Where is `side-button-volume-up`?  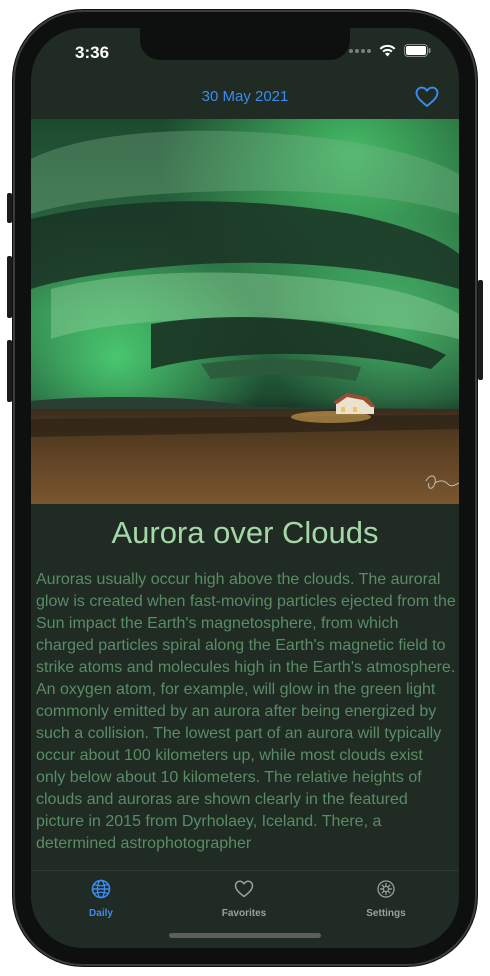
side-button-volume-up is located at coordinates (9, 287).